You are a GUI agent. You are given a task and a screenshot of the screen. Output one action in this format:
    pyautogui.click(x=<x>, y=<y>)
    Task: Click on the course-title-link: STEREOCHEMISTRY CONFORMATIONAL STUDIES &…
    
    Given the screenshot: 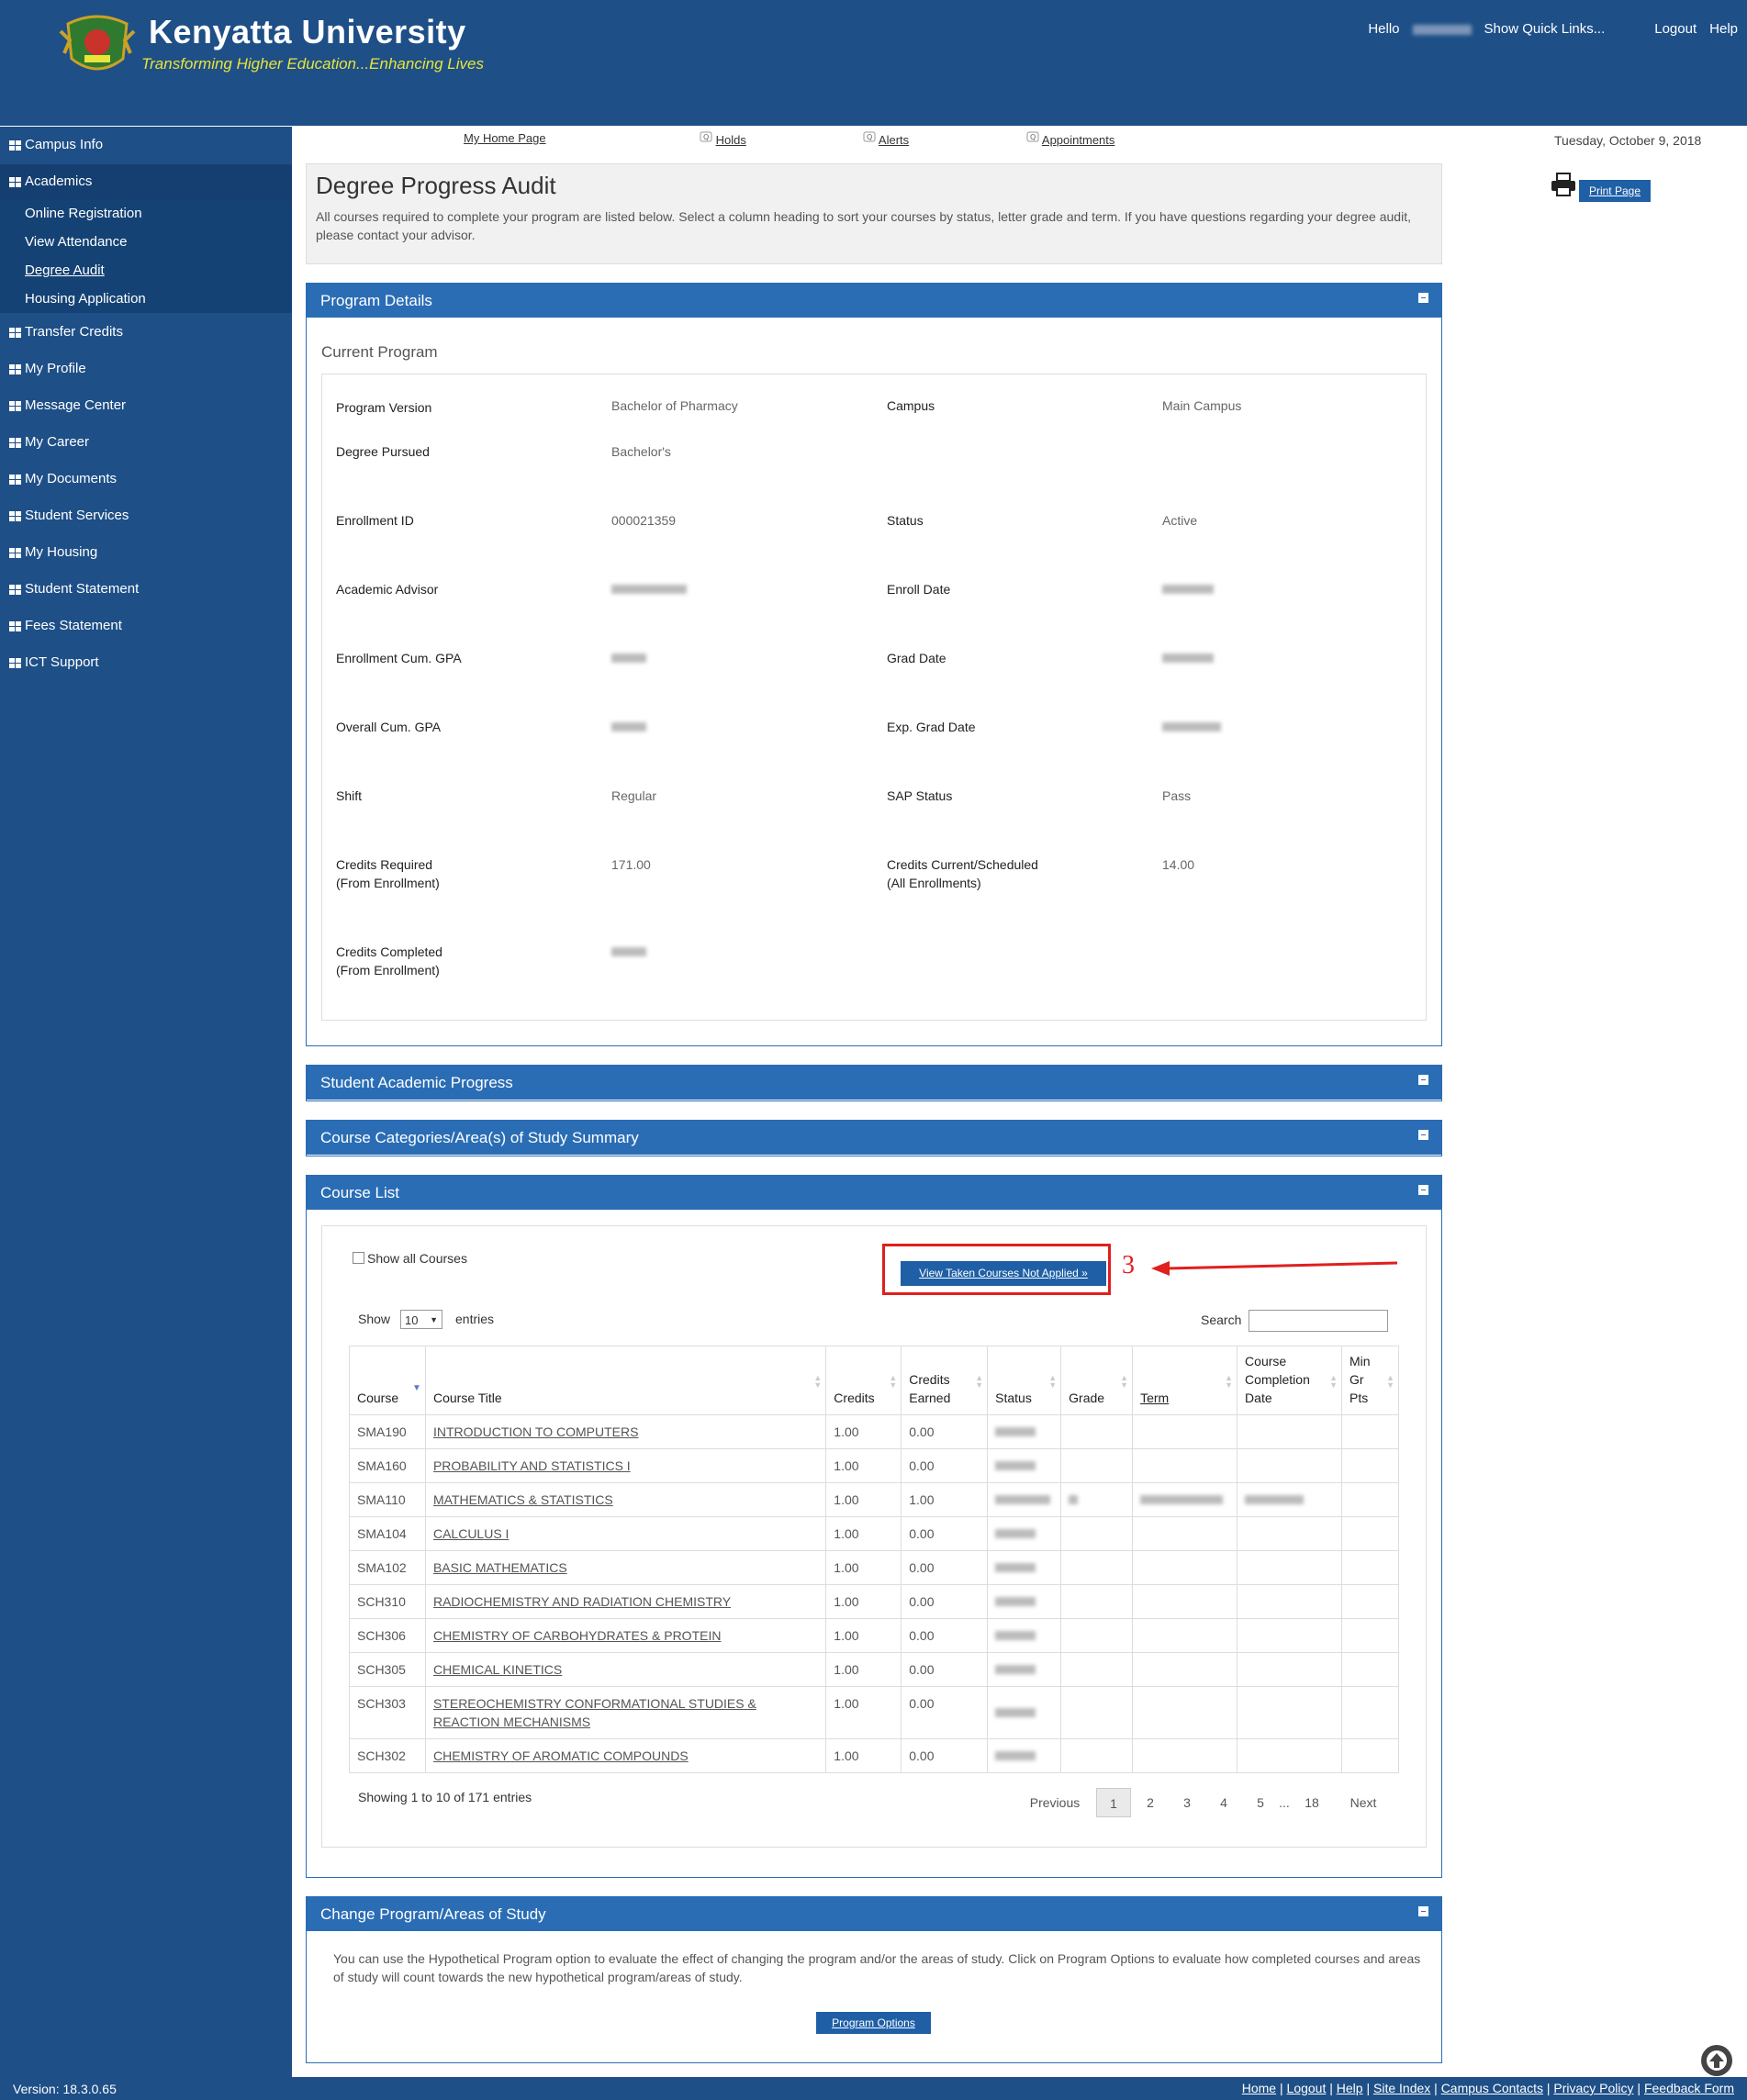 What is the action you would take?
    pyautogui.click(x=594, y=1712)
    